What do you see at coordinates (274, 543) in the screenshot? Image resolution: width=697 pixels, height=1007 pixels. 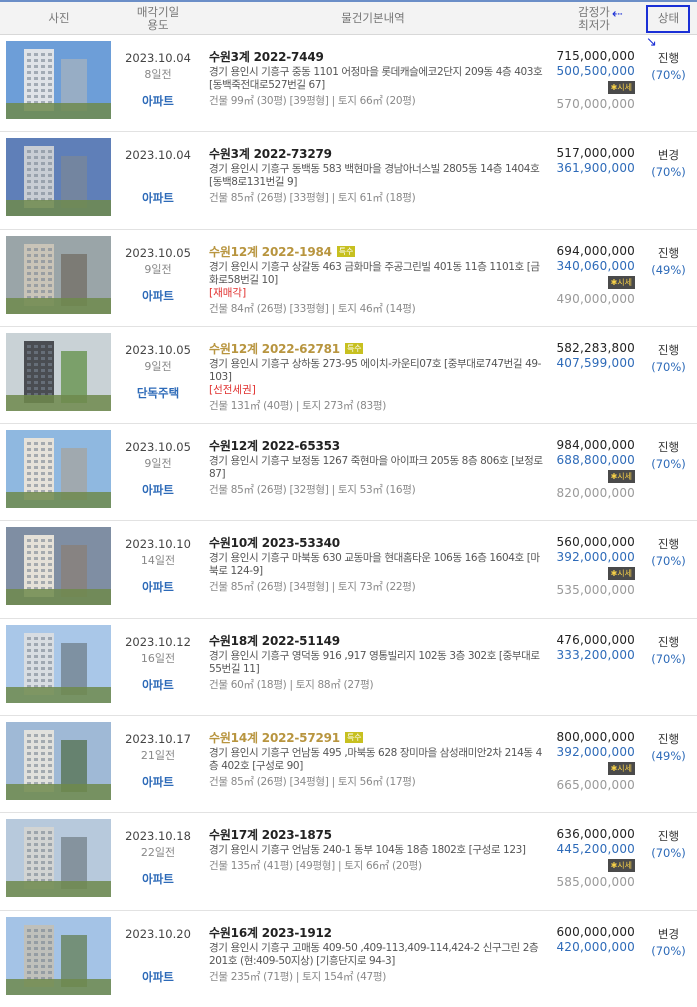 I see `case-number: 수원10계 2023-53340` at bounding box center [274, 543].